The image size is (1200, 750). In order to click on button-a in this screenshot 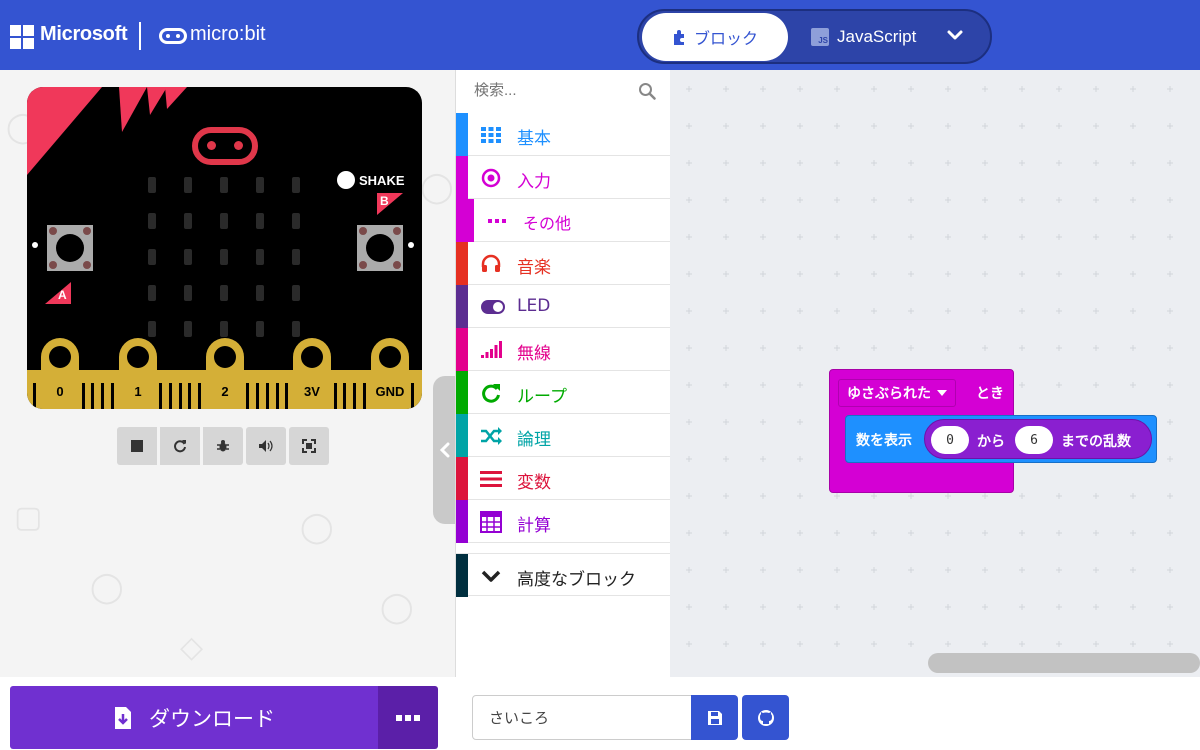, I will do `click(70, 248)`.